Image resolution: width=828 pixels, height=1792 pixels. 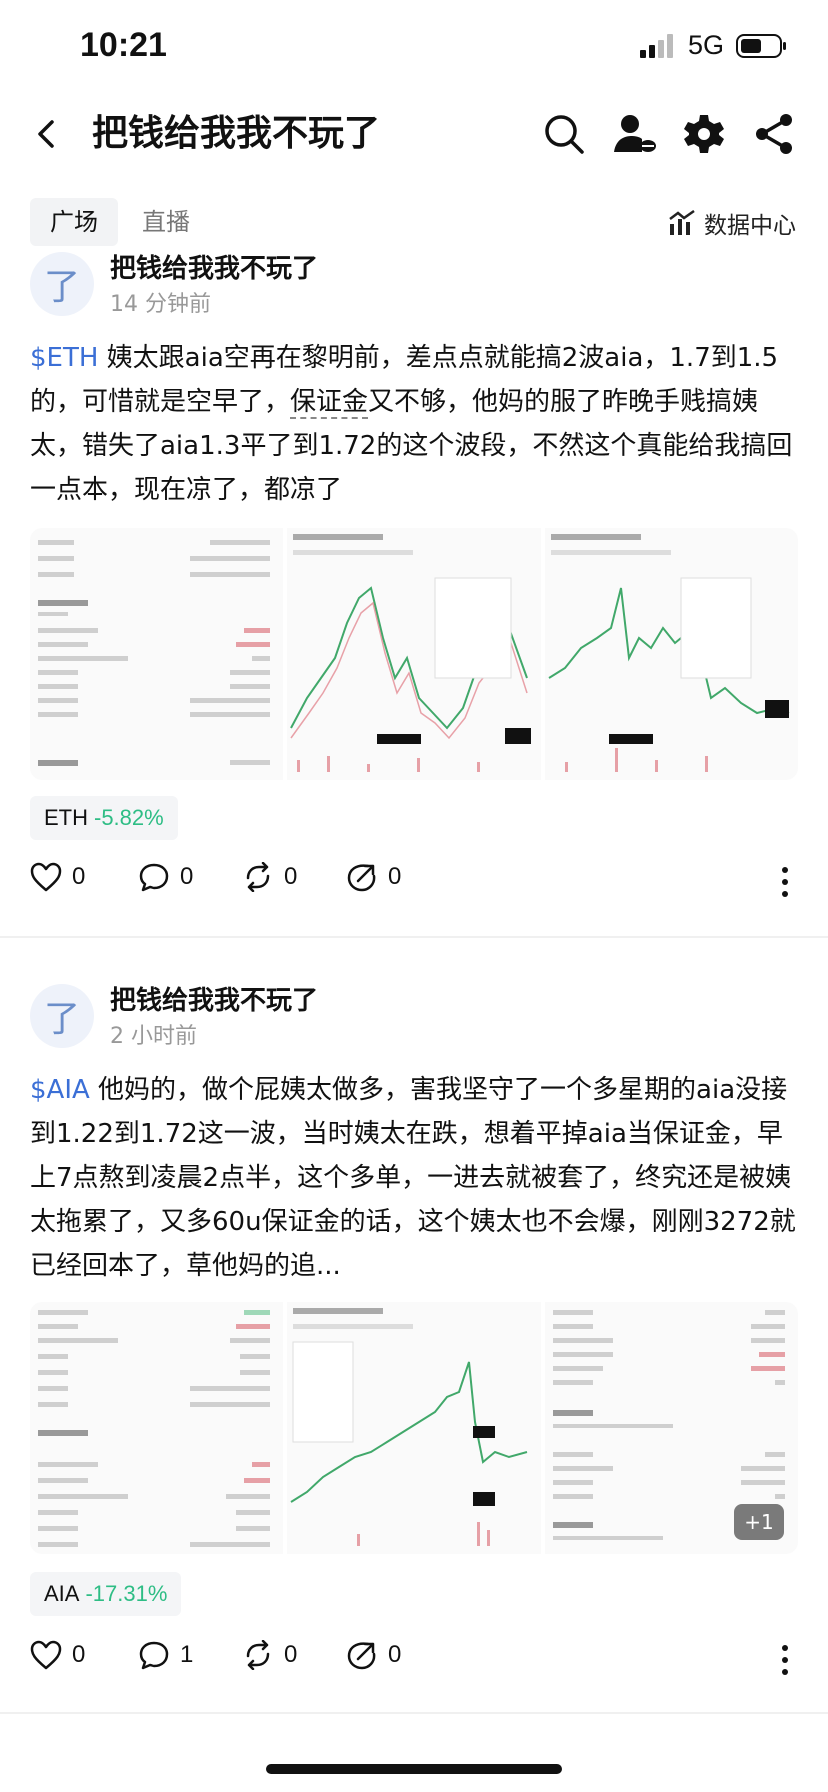 What do you see at coordinates (153, 1036) in the screenshot?
I see `post-time: 2 小时前` at bounding box center [153, 1036].